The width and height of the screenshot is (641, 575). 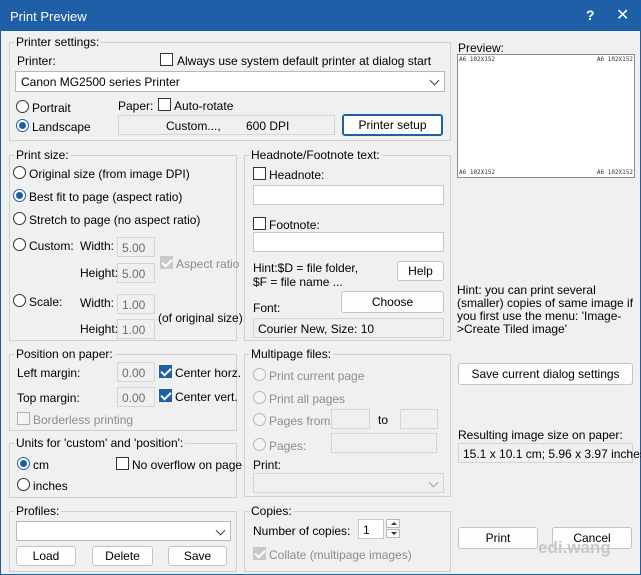 I want to click on portrait-label: Portrait, so click(x=51, y=108).